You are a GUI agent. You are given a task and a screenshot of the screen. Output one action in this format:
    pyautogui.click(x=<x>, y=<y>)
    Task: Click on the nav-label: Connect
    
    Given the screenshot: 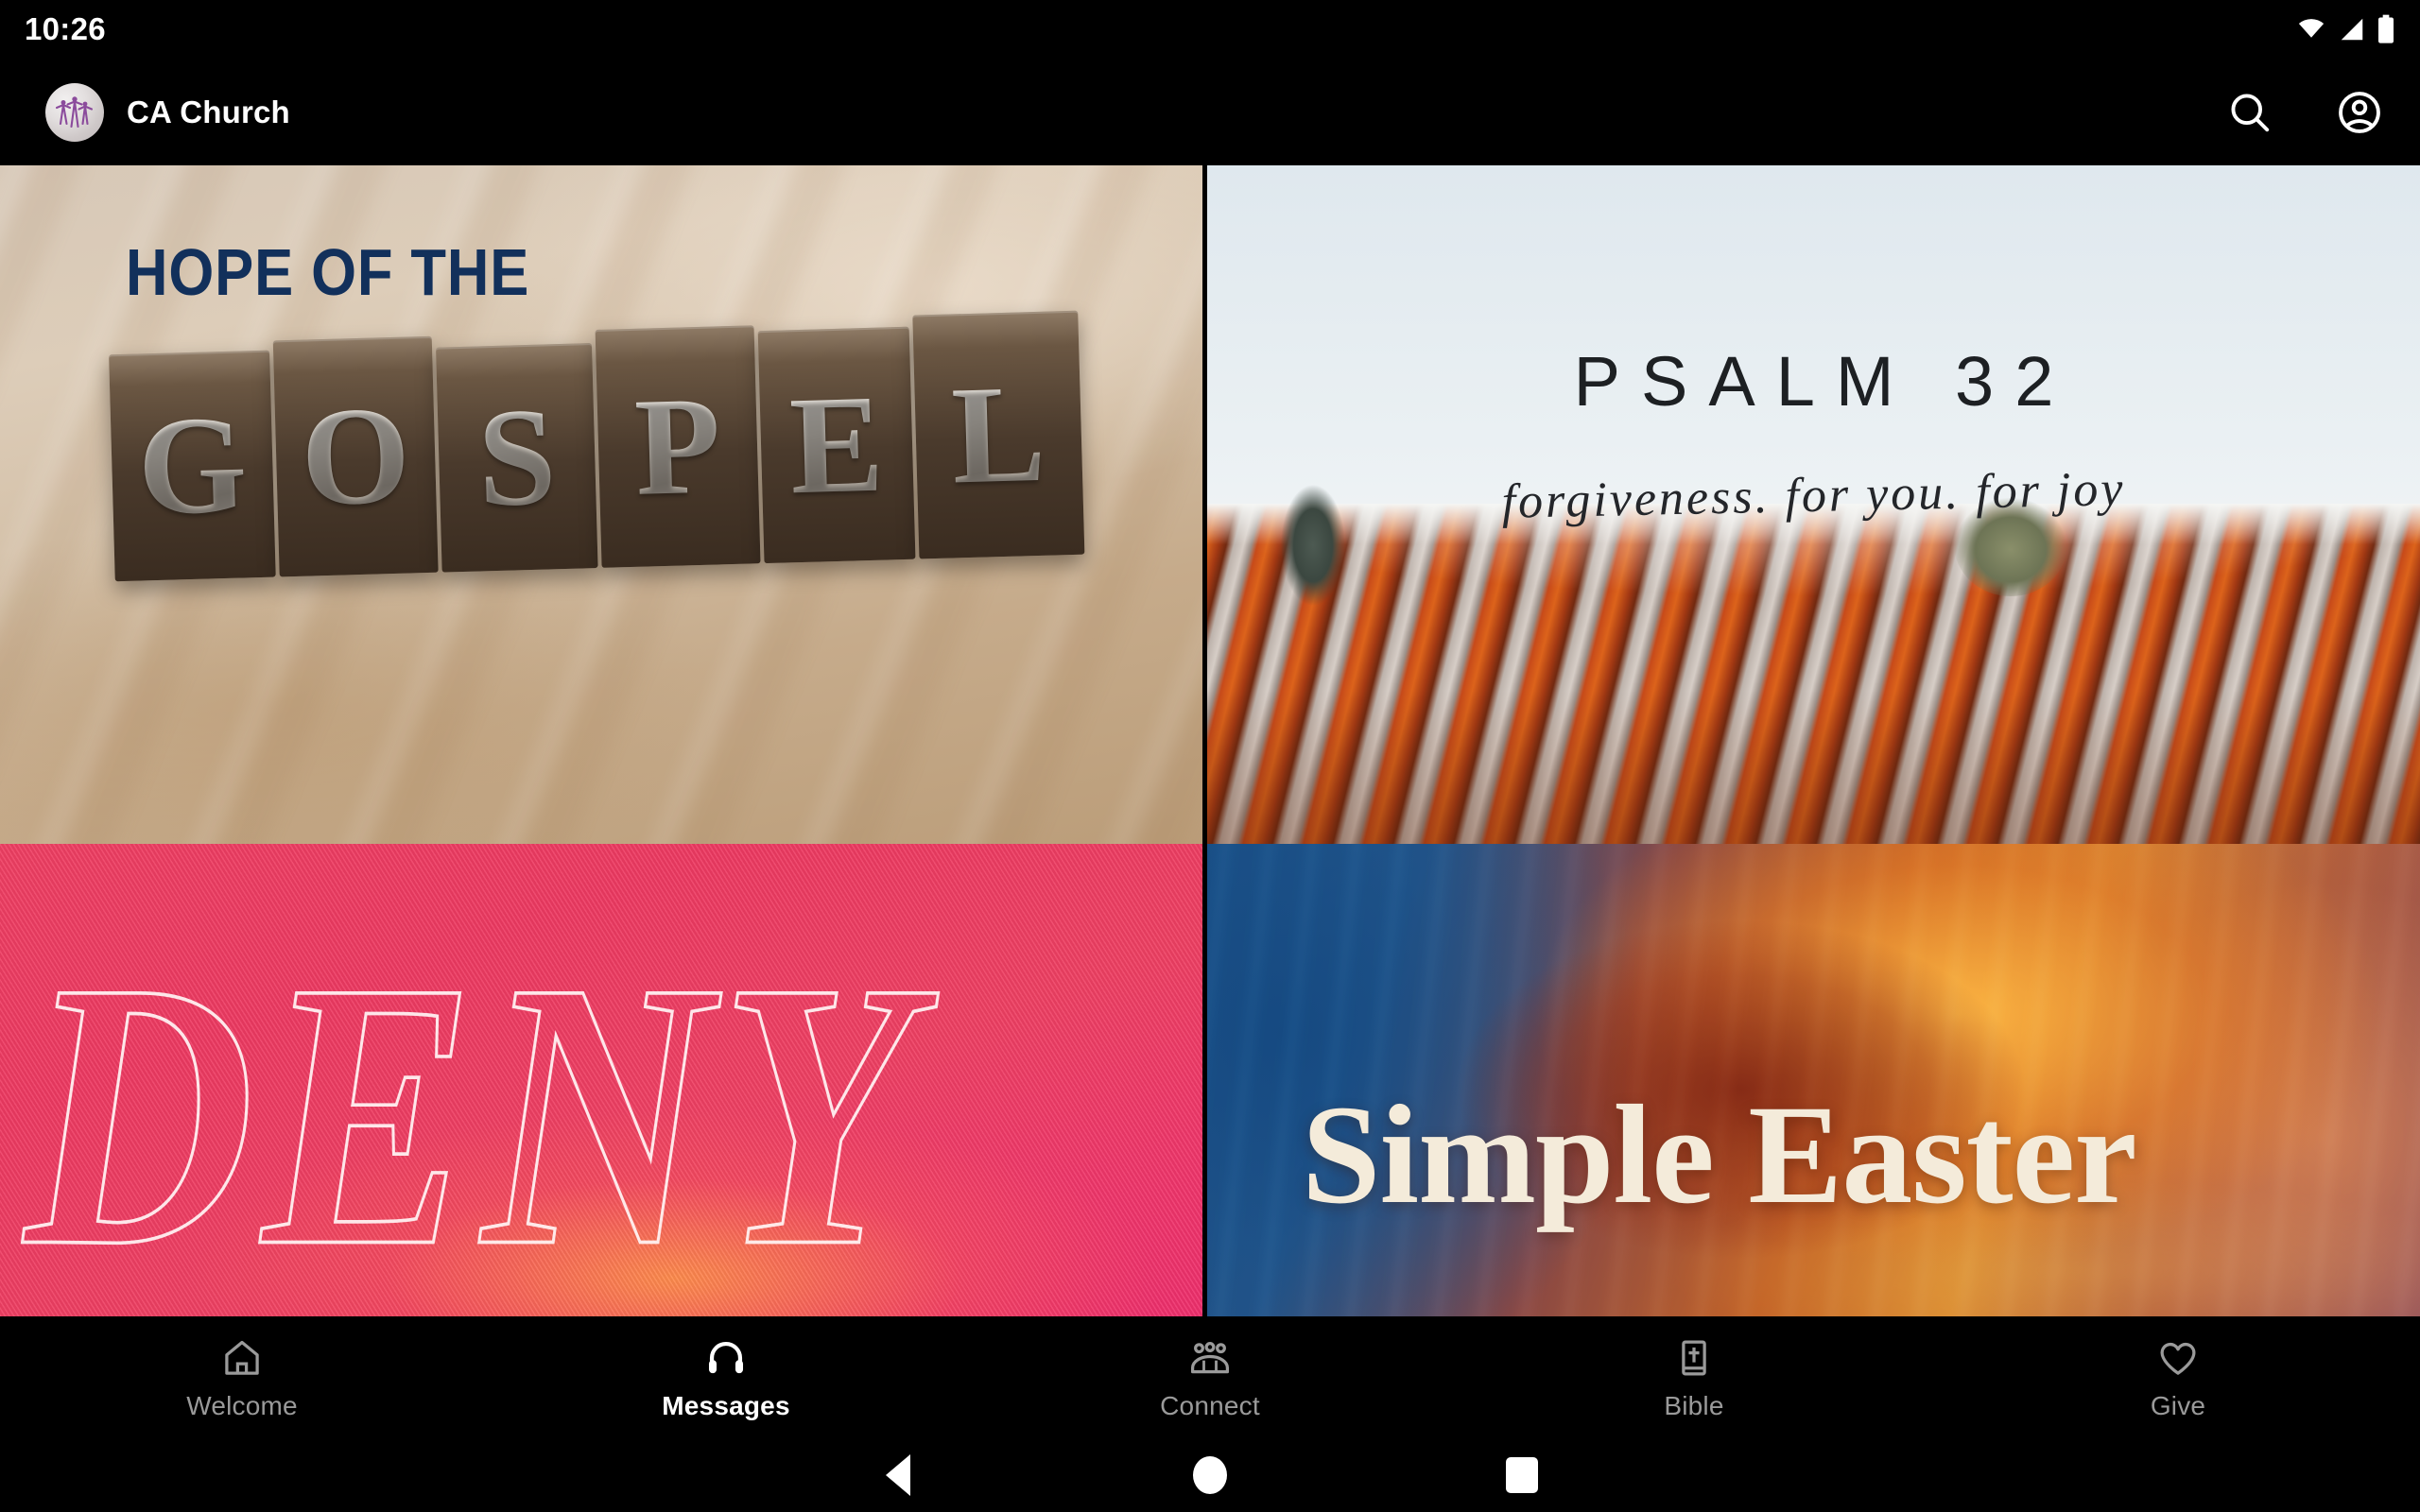 What is the action you would take?
    pyautogui.click(x=1210, y=1405)
    